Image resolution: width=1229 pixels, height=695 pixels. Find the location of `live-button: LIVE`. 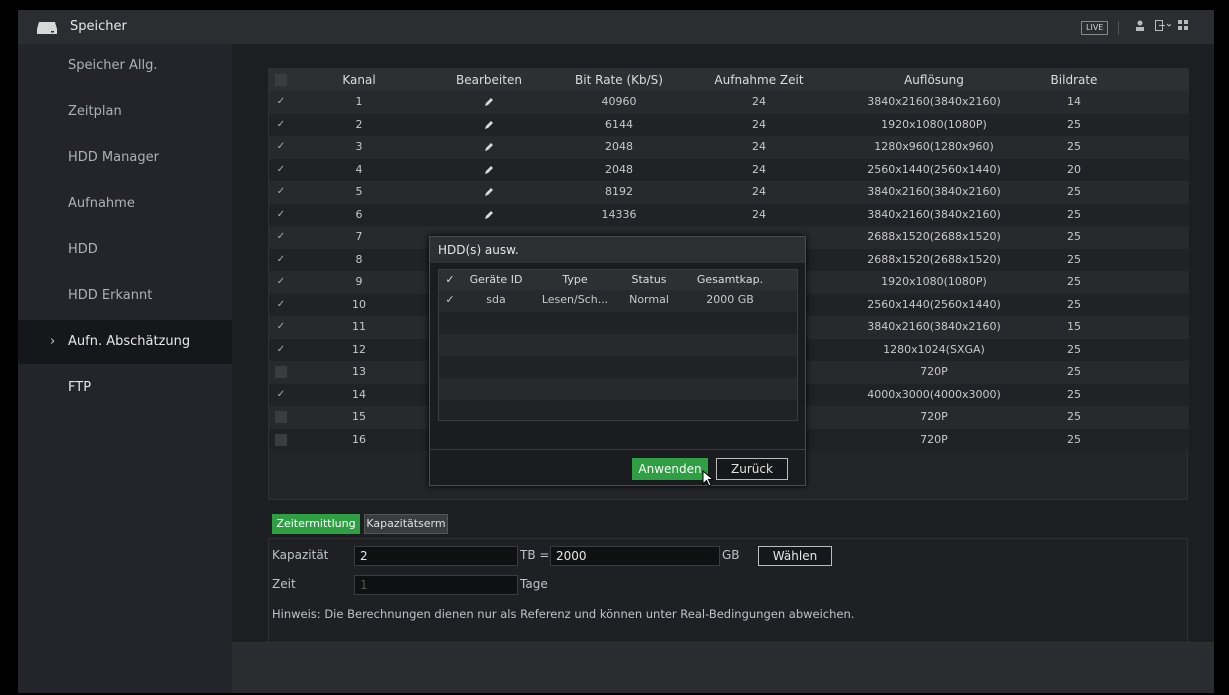

live-button: LIVE is located at coordinates (1095, 28).